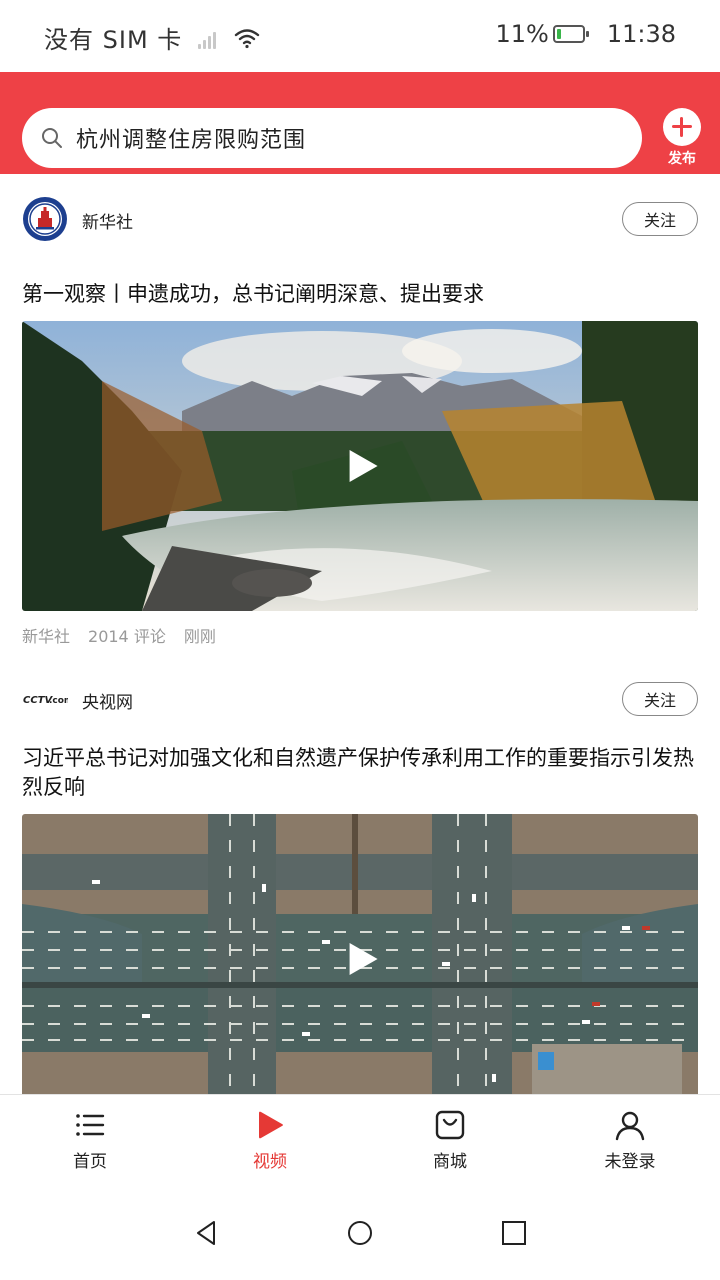 The width and height of the screenshot is (720, 1280). What do you see at coordinates (107, 700) in the screenshot?
I see `source-name: 央视网` at bounding box center [107, 700].